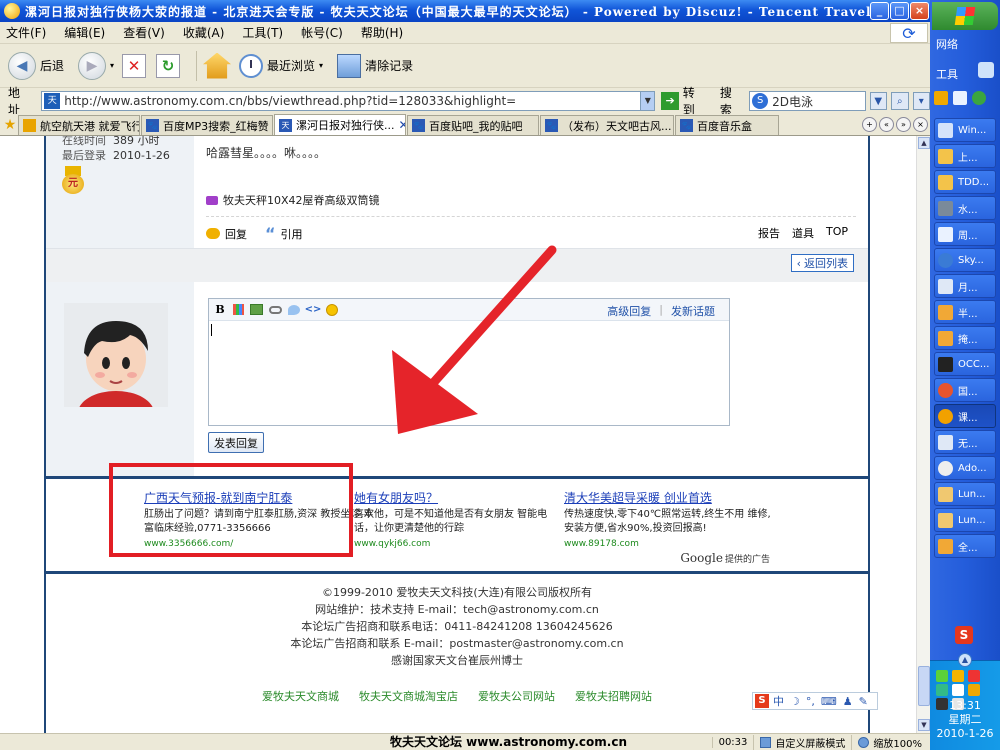 This screenshot has width=1000, height=750. Describe the element at coordinates (52, 65) in the screenshot. I see `back-button: 后退` at that location.